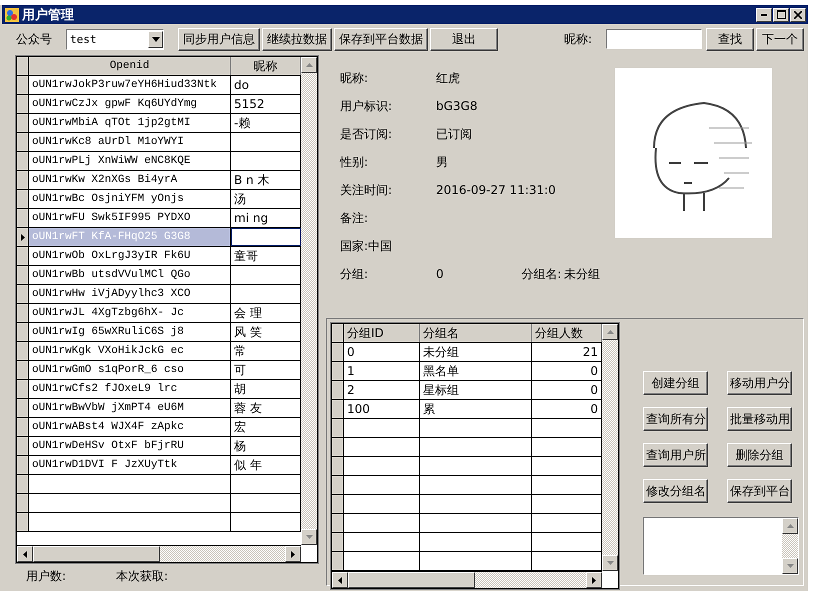  I want to click on table-row: oUN1rwBb utsdVVulMCl QGo, so click(159, 275).